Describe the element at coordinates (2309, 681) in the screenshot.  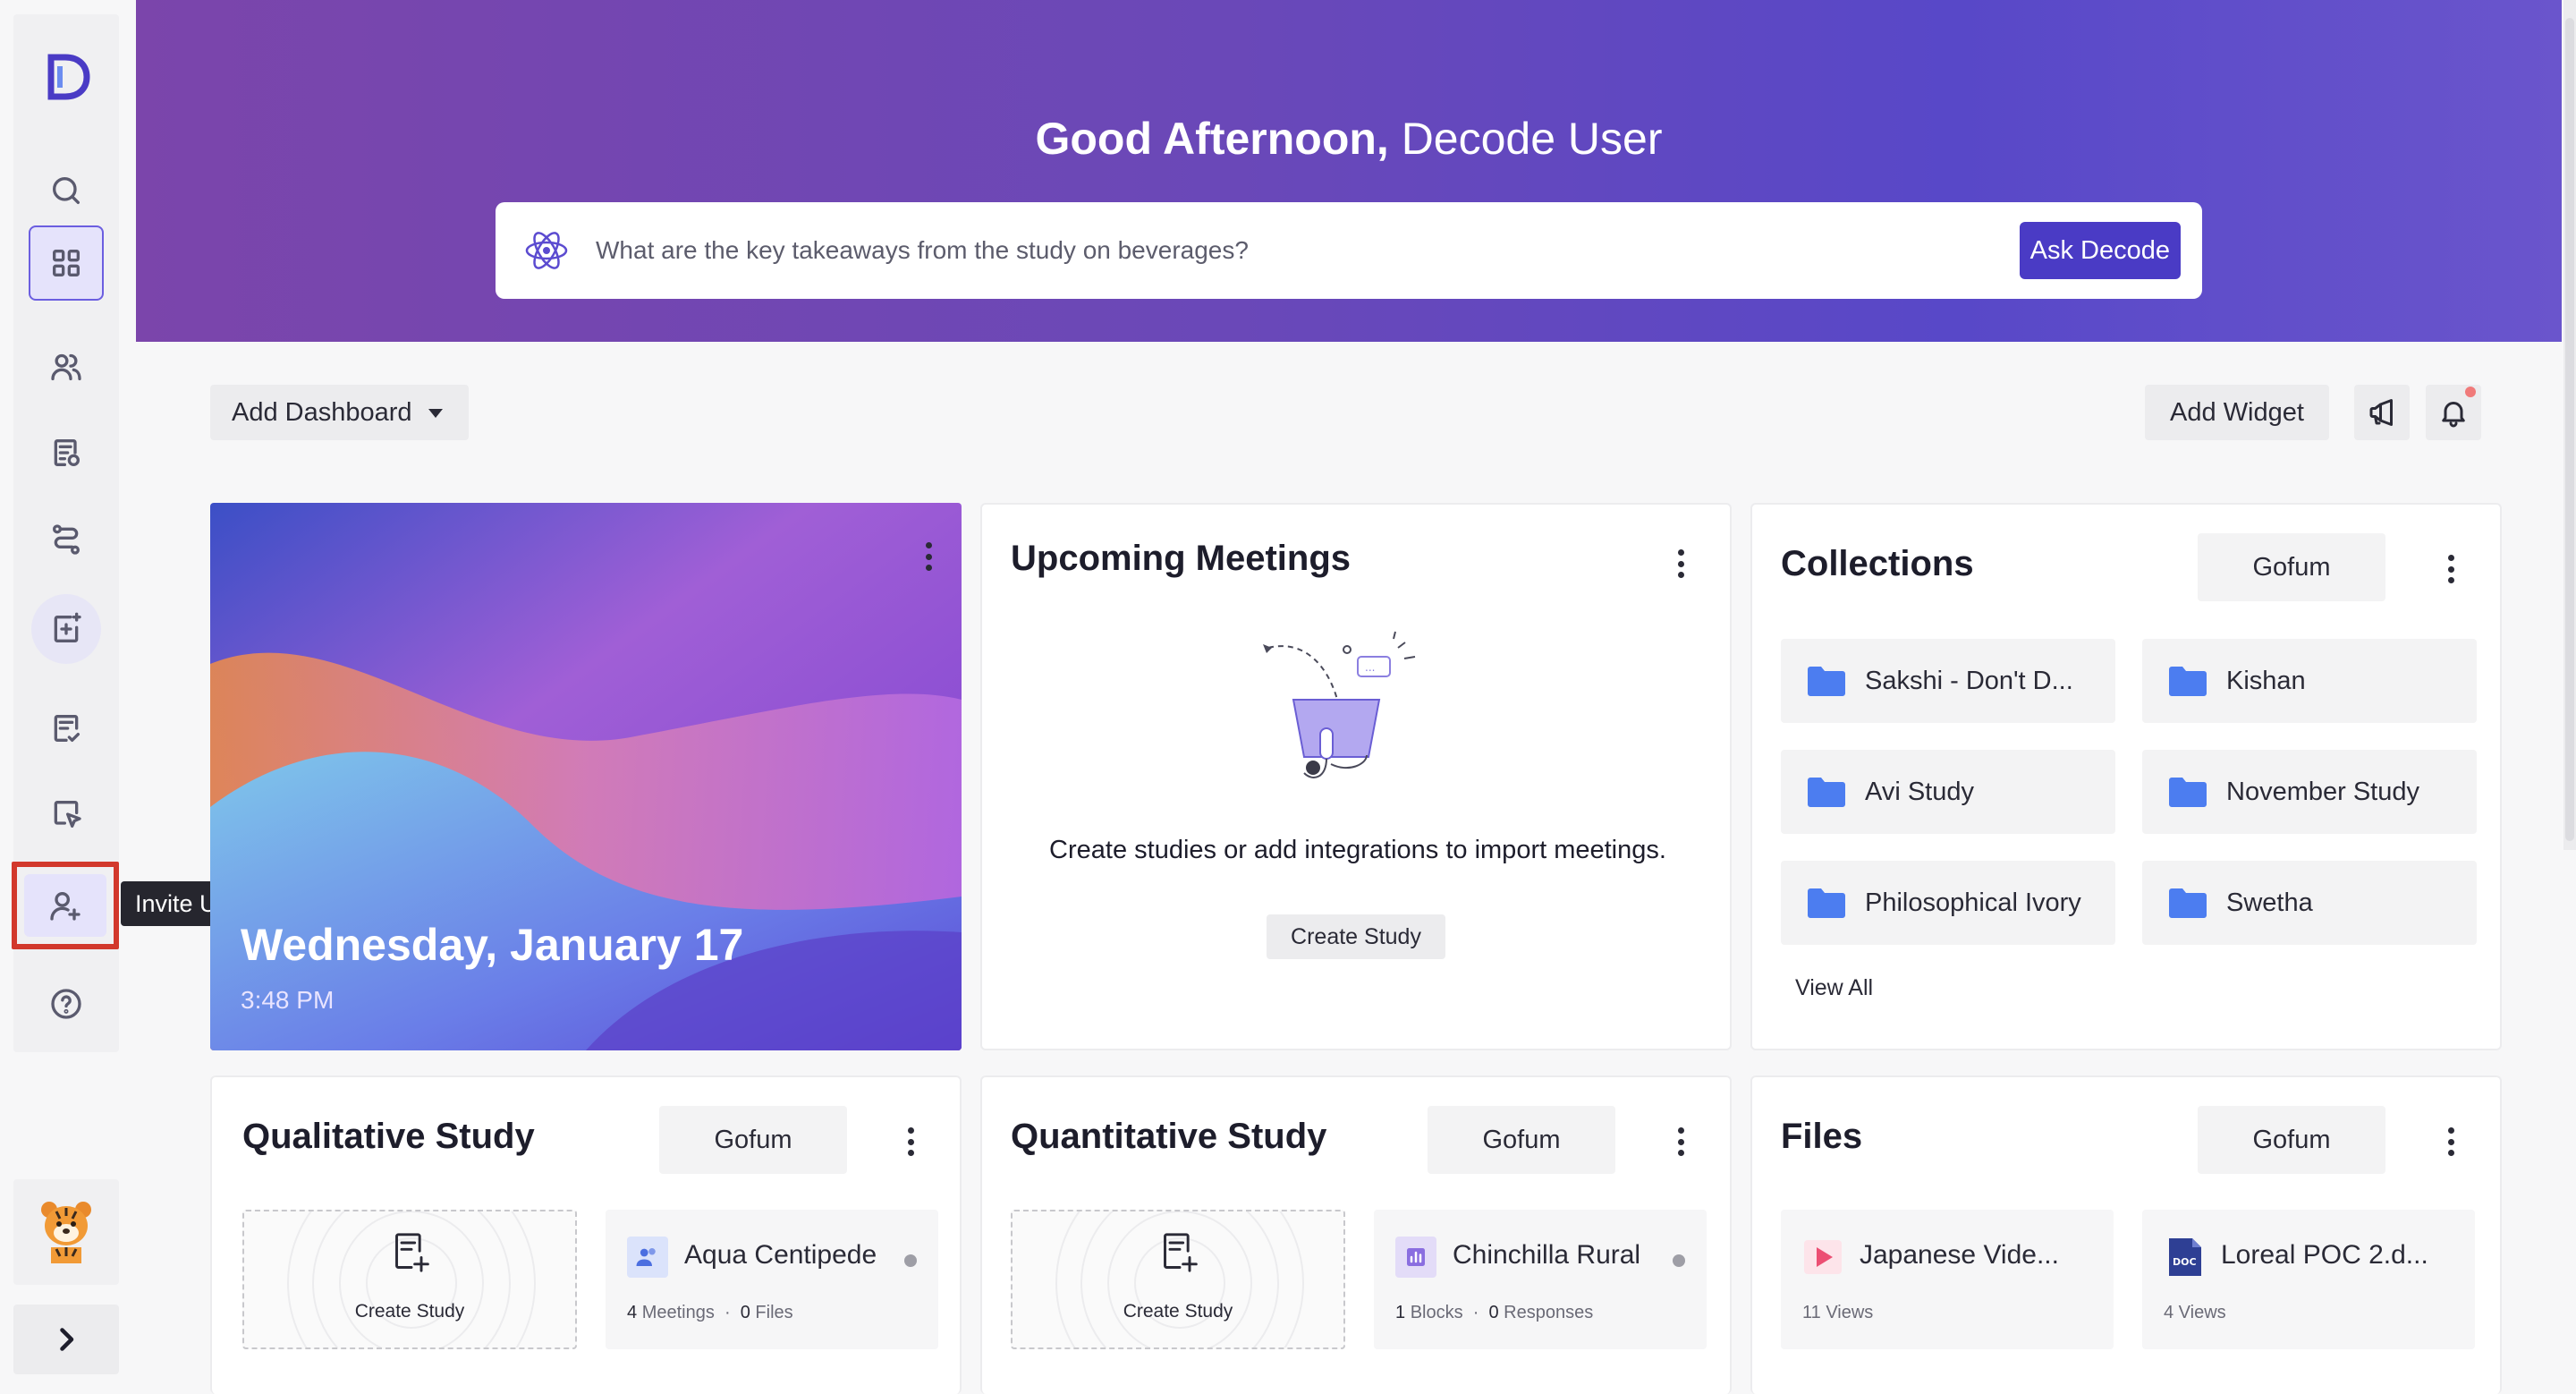
I see `collection-item: Kishan` at that location.